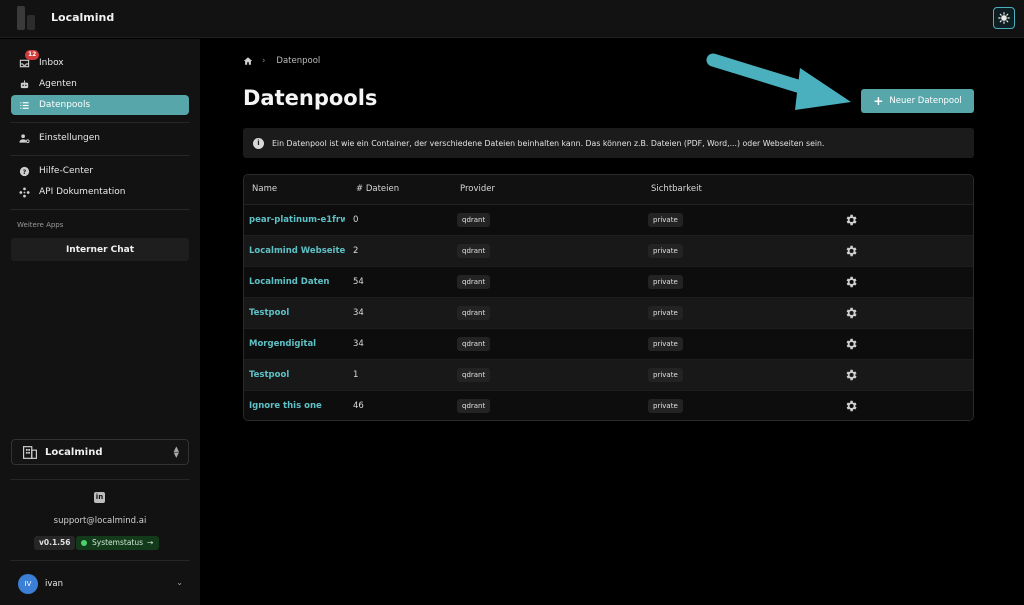 This screenshot has height=605, width=1024. What do you see at coordinates (100, 84) in the screenshot?
I see `sidebar-item-agenten: Agenten` at bounding box center [100, 84].